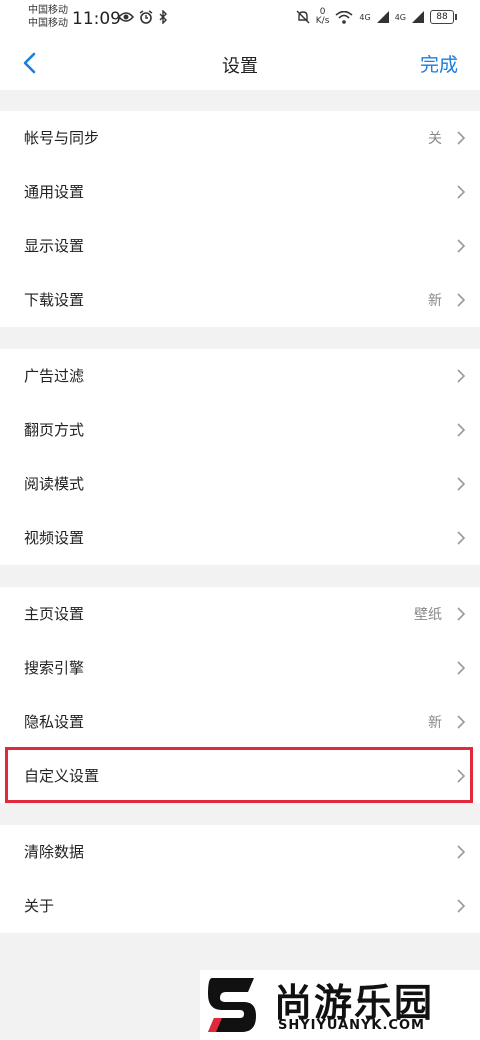  I want to click on setting-label: 视频设置, so click(54, 538).